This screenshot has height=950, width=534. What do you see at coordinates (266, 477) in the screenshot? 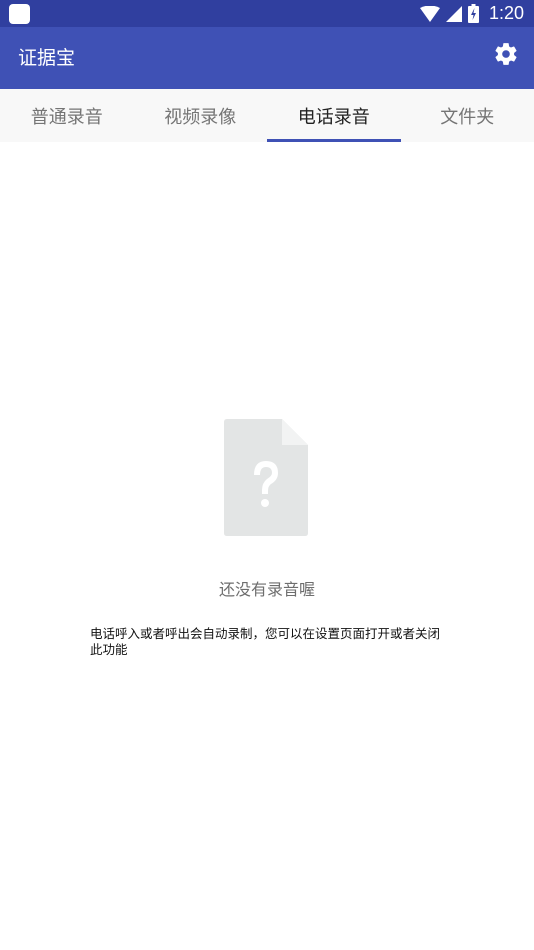
I see `unknown-file-icon` at bounding box center [266, 477].